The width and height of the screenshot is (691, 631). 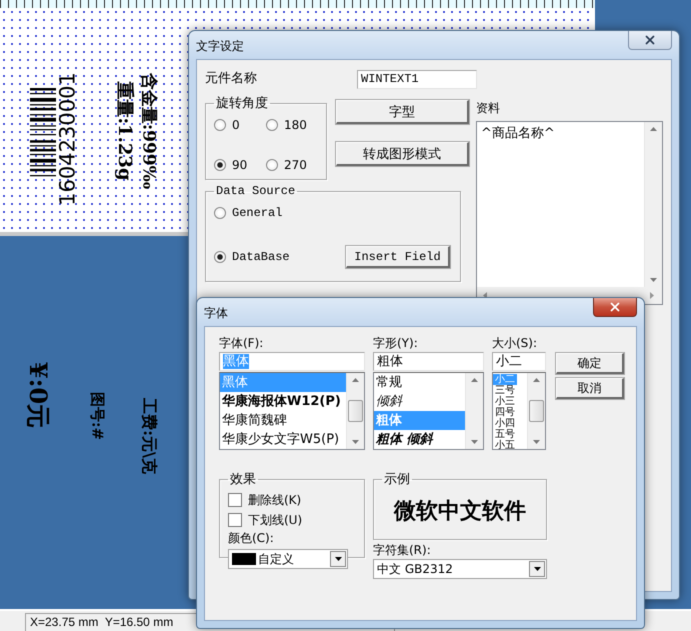 I want to click on label-text: ¥:0元, so click(x=38, y=395).